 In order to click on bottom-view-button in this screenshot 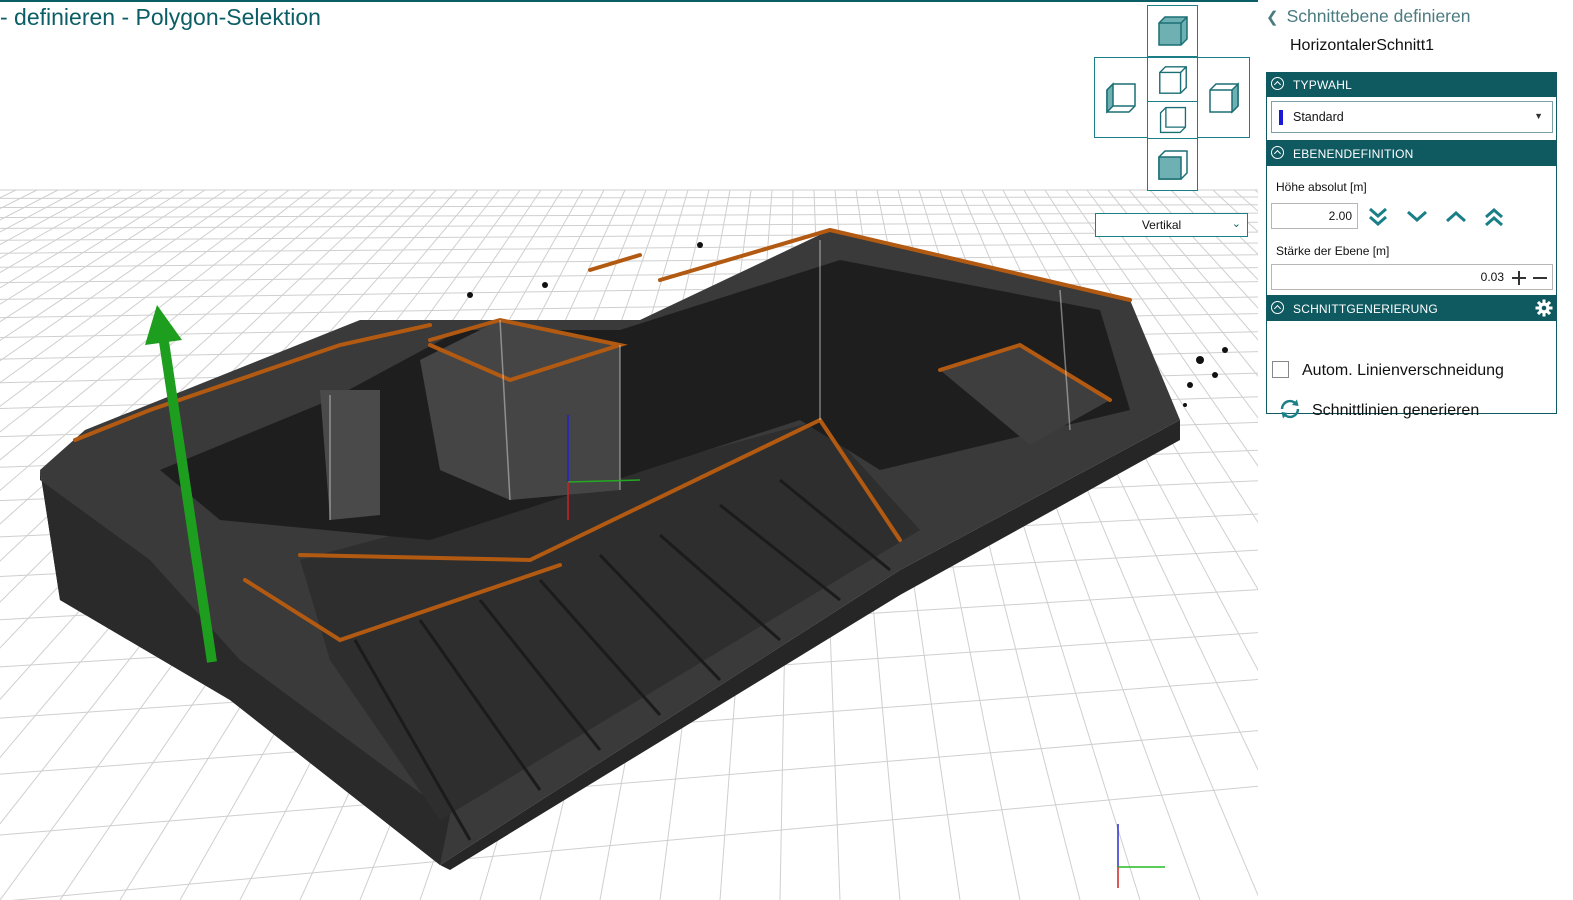, I will do `click(1172, 164)`.